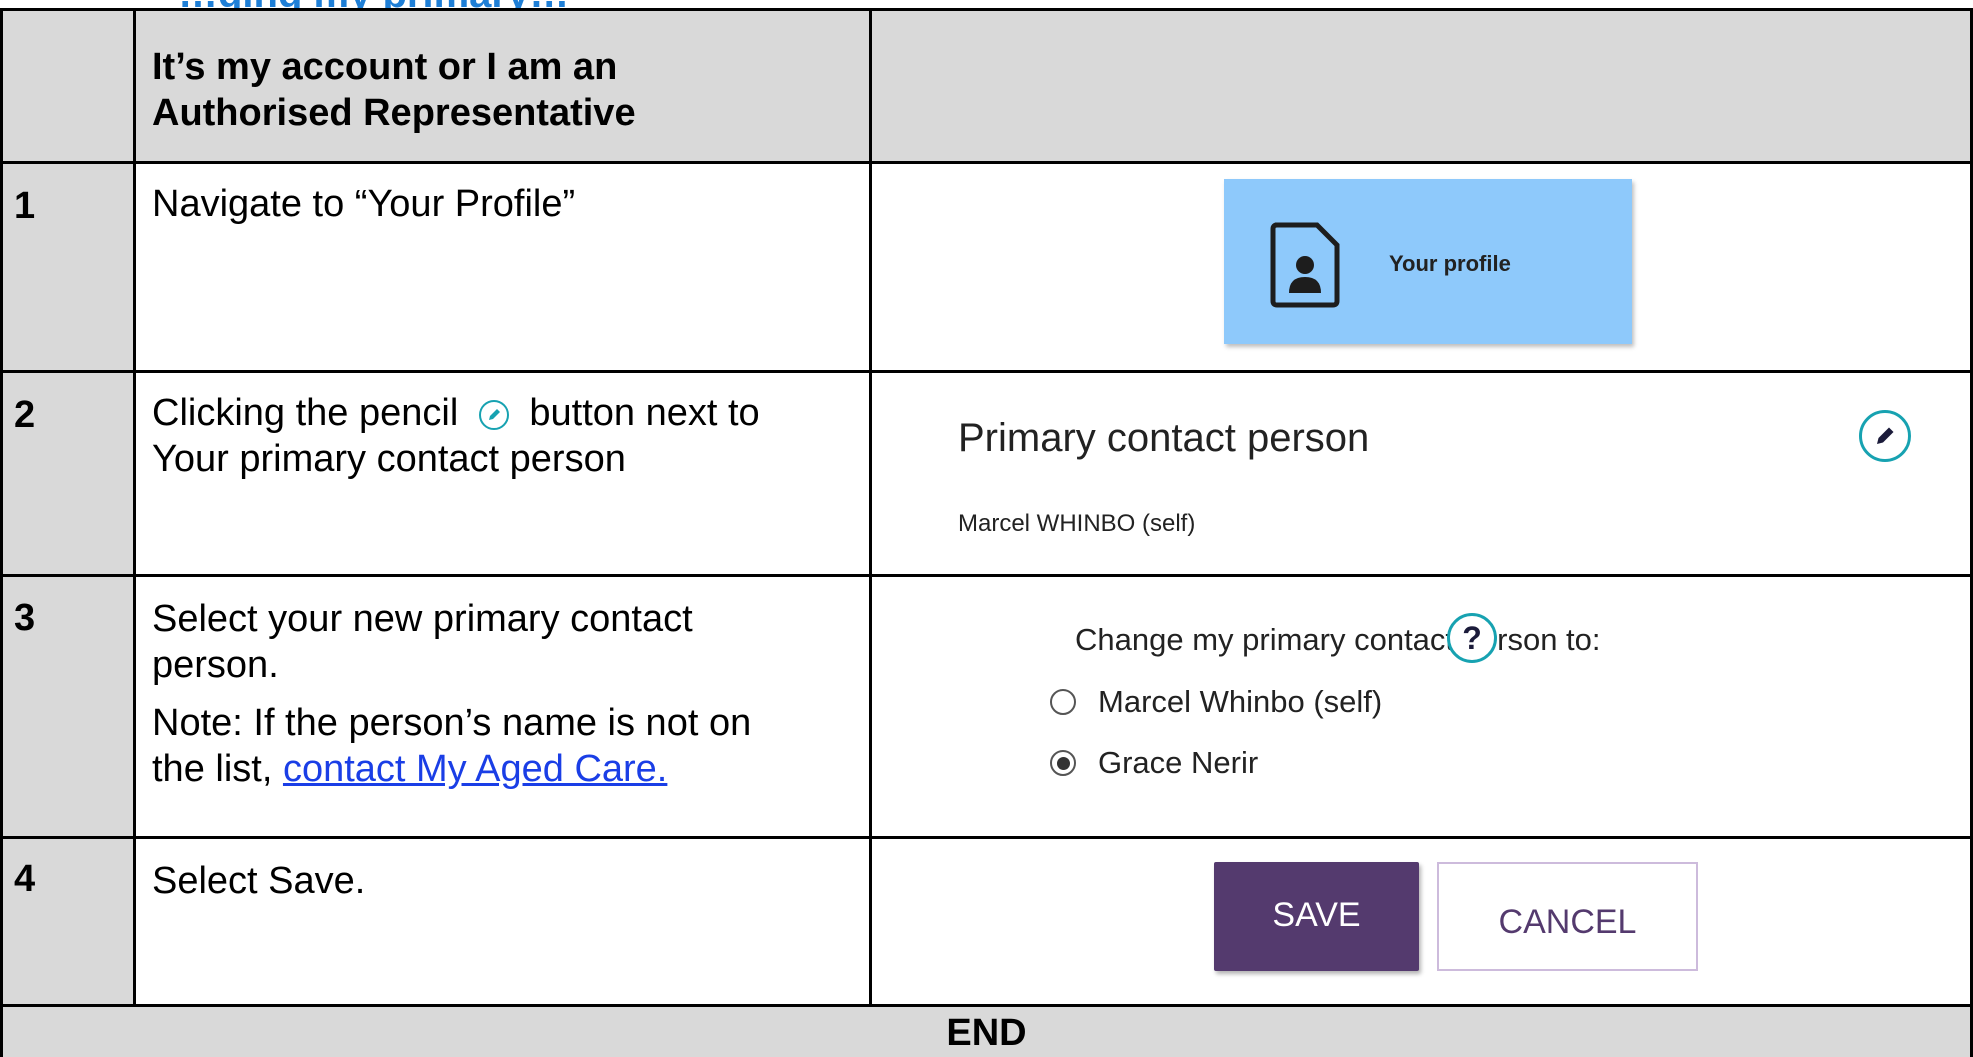 Image resolution: width=1973 pixels, height=1057 pixels. What do you see at coordinates (452, 723) in the screenshot?
I see `step-3-note-line-1: Note: If the person’s name is not on` at bounding box center [452, 723].